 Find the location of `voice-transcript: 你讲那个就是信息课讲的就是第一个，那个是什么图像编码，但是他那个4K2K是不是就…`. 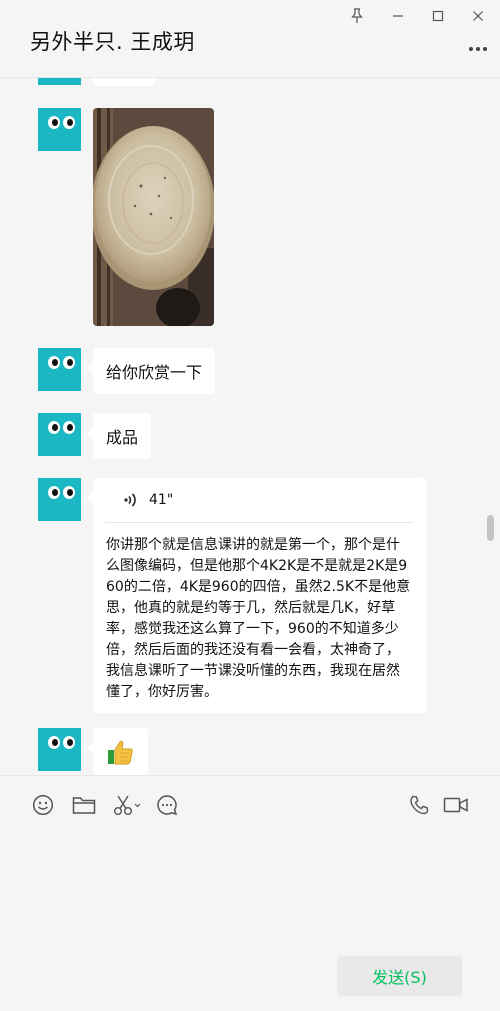

voice-transcript: 你讲那个就是信息课讲的就是第一个，那个是什么图像编码，但是他那个4K2K是不是就… is located at coordinates (258, 618).